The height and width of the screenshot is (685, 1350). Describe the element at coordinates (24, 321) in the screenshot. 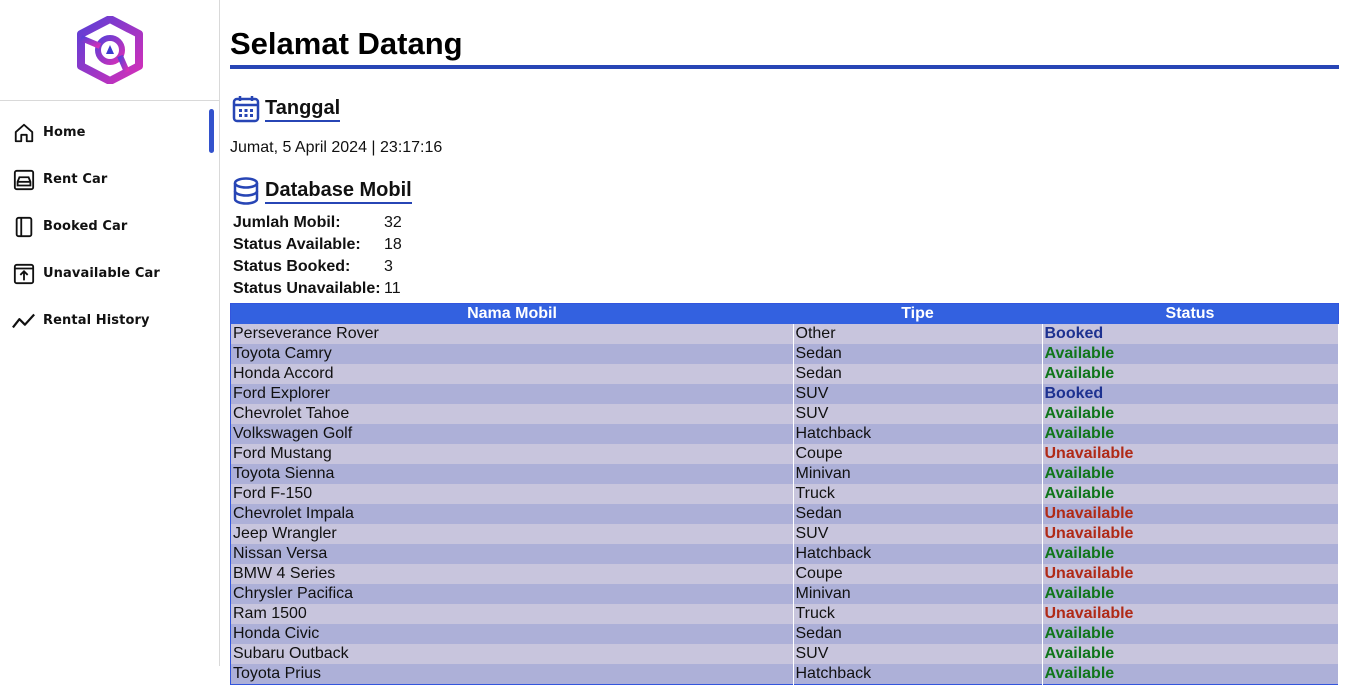

I see `trend-line-icon` at that location.